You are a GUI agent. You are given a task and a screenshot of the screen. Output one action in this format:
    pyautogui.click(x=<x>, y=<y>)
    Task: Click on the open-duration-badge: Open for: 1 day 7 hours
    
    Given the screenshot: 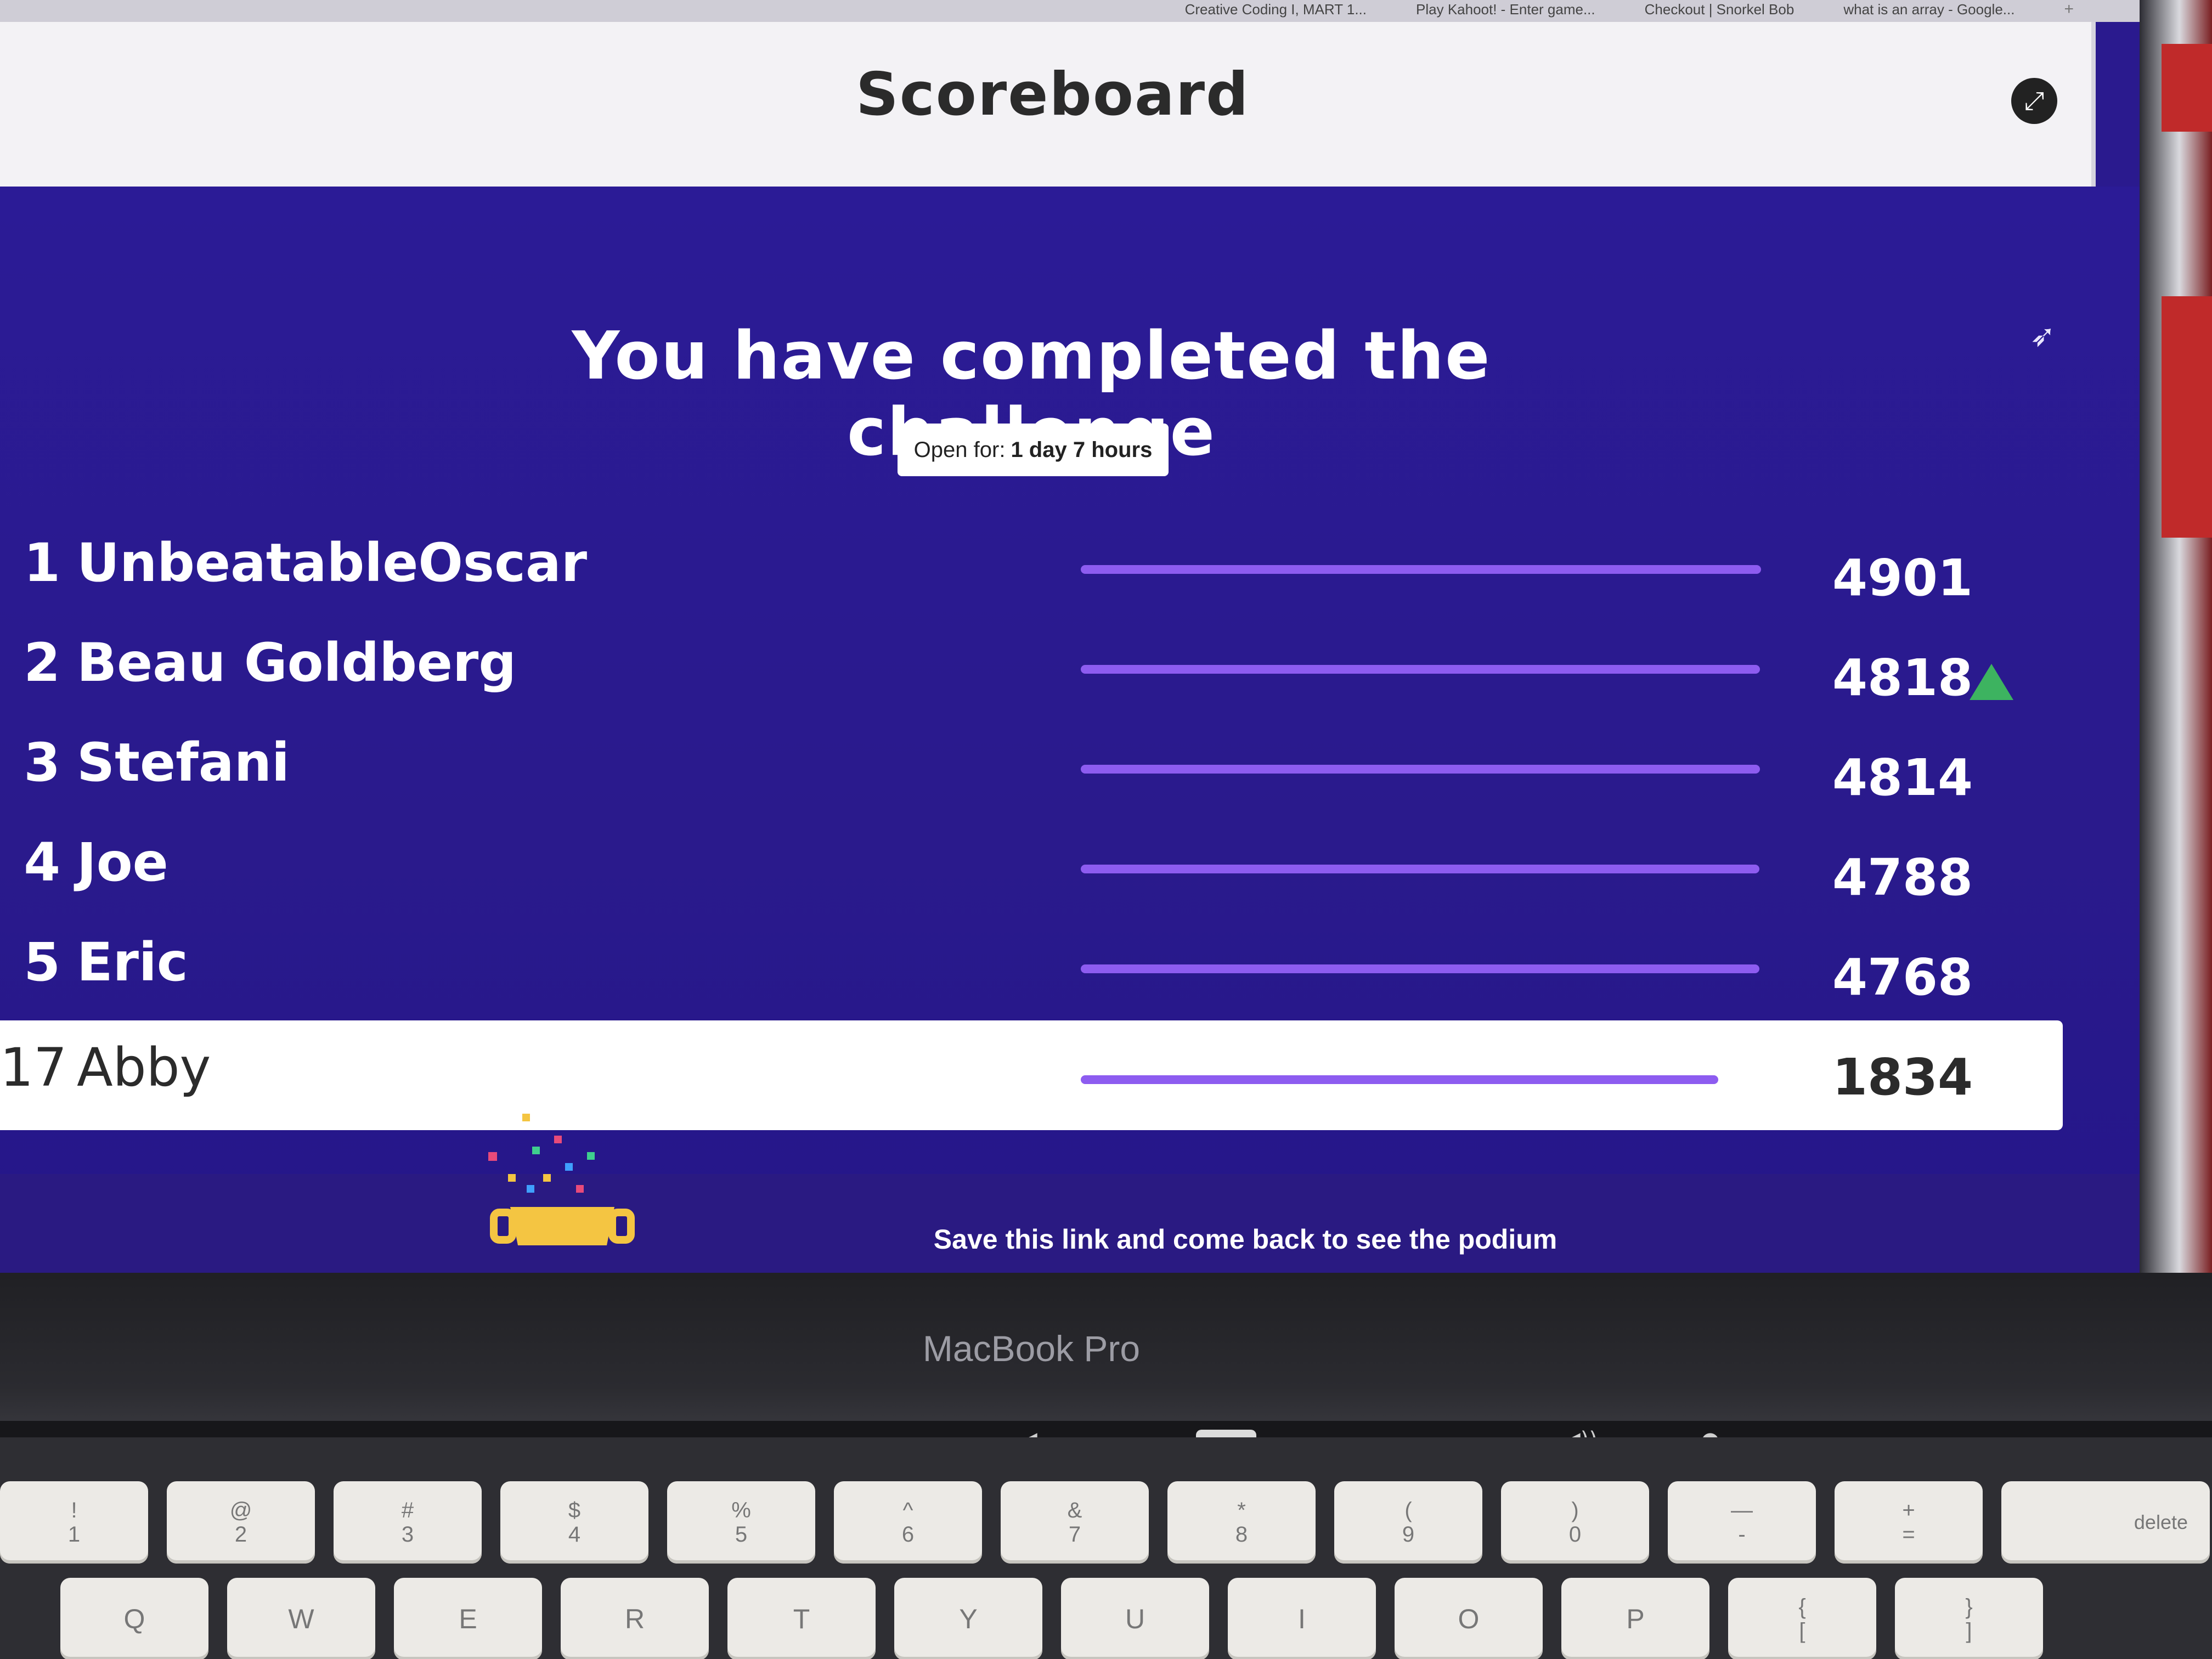 What is the action you would take?
    pyautogui.click(x=1034, y=450)
    